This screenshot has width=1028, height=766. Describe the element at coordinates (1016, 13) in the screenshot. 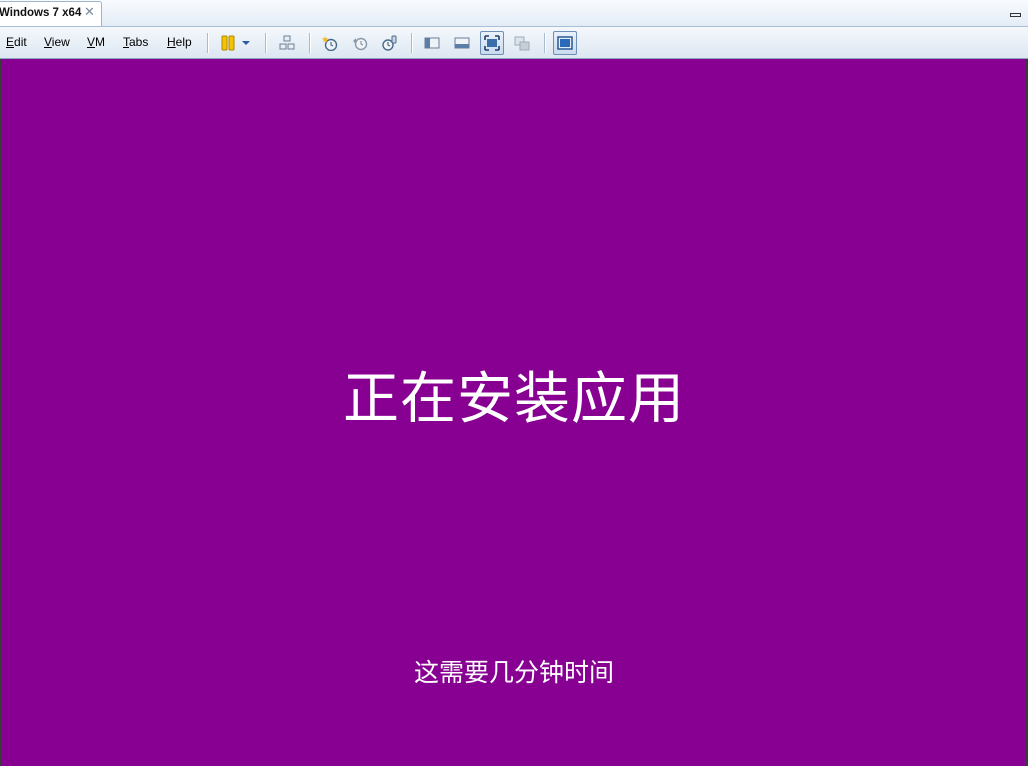

I see `minimize-icon` at that location.